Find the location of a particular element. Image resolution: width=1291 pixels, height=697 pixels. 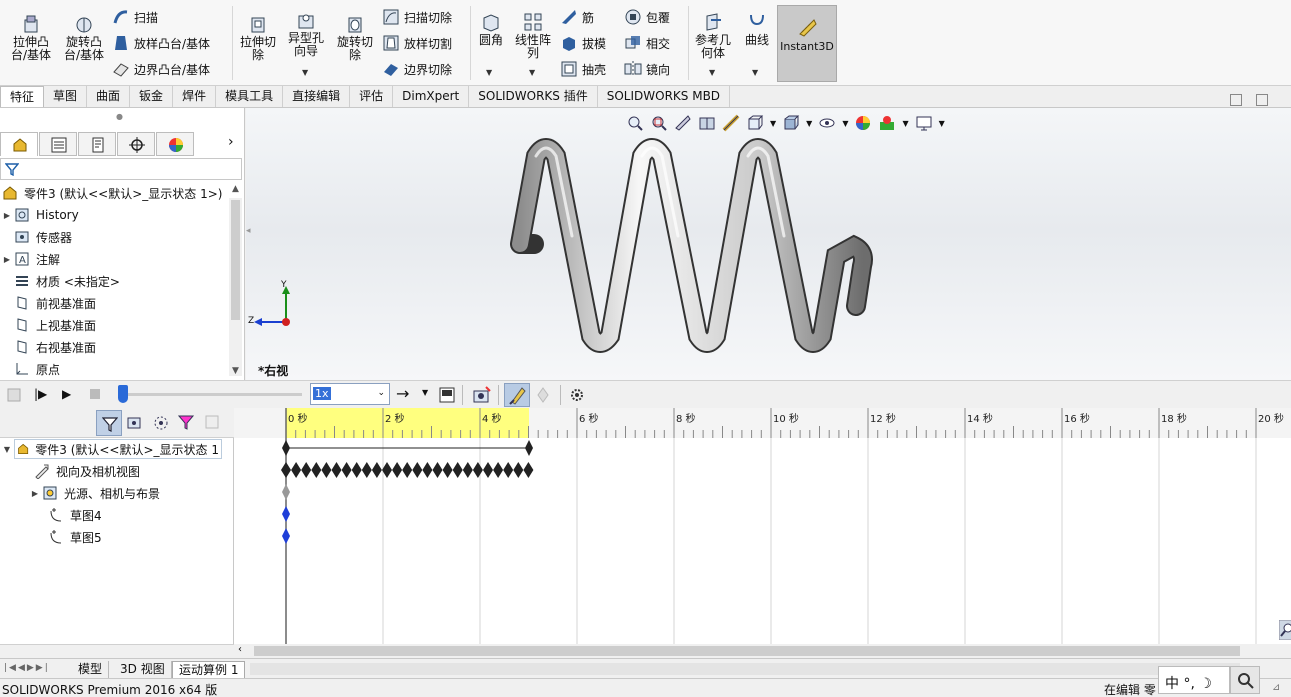

reference-geometry-dropdown-icon: ▼ is located at coordinates (712, 72).